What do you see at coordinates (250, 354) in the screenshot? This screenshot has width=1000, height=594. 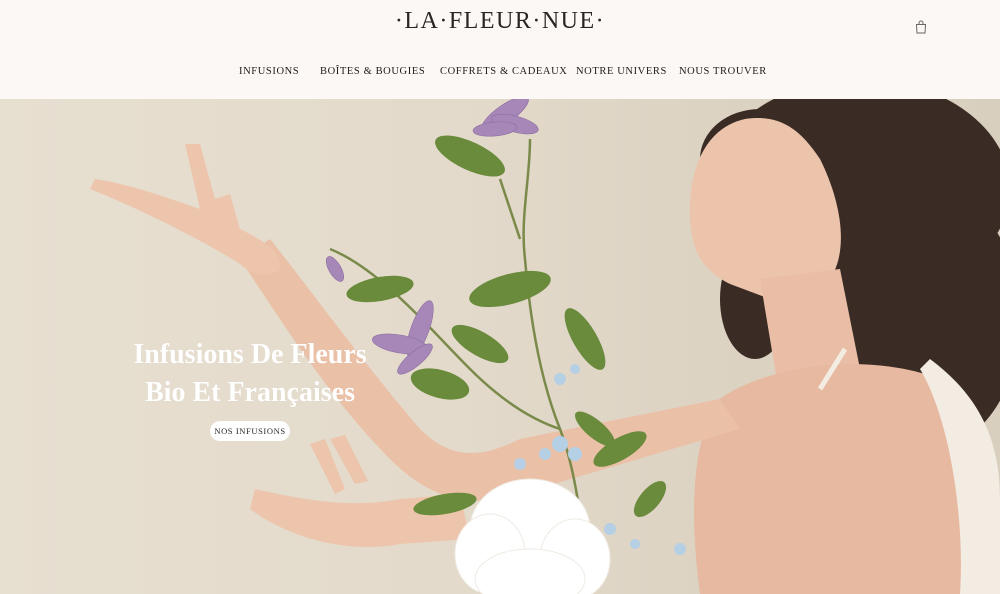 I see `headline-line-1: Infusions De Fleurs` at bounding box center [250, 354].